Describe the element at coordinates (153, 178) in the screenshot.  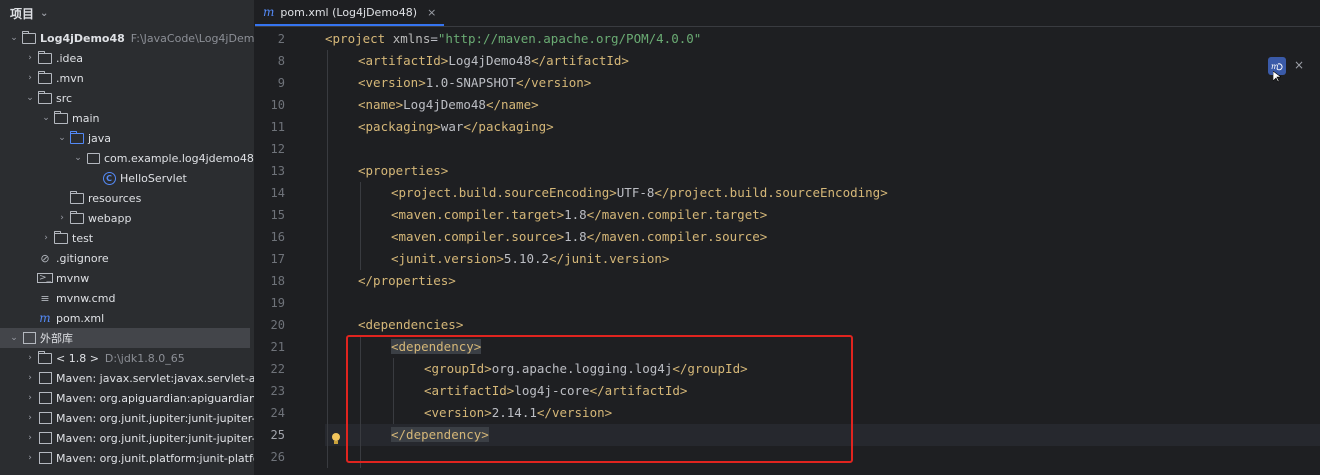
I see `tree-item-label: HelloServlet` at that location.